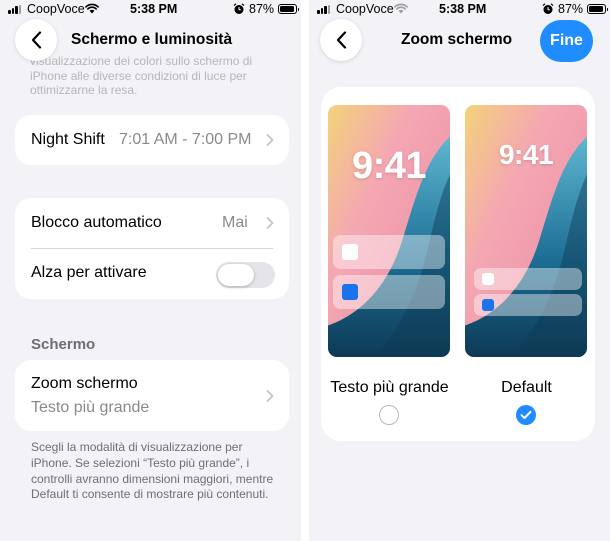  What do you see at coordinates (152, 395) in the screenshot?
I see `display-zoom-row: Zoom schermo Testo più grande` at bounding box center [152, 395].